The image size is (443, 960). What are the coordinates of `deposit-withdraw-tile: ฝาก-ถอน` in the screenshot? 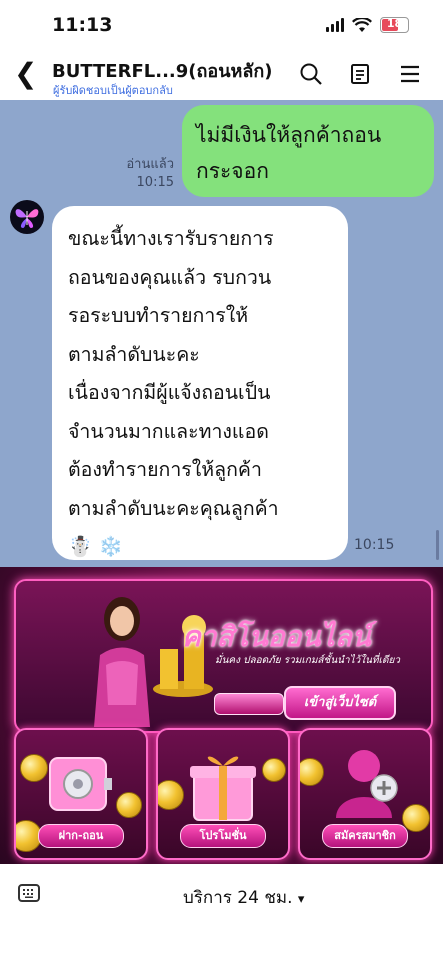 It's located at (81, 794).